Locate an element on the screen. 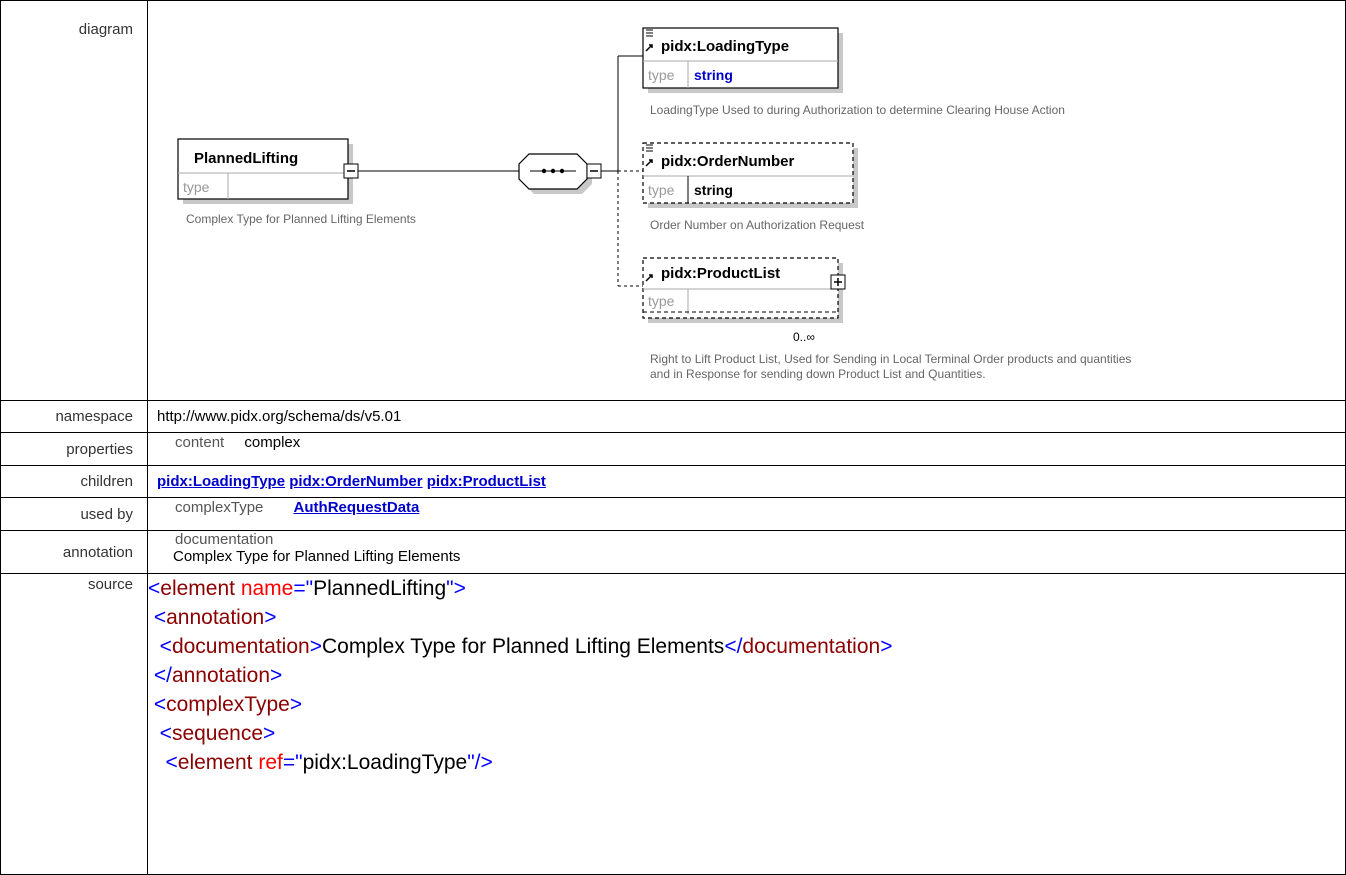 The height and width of the screenshot is (875, 1346). expand-icon is located at coordinates (838, 282).